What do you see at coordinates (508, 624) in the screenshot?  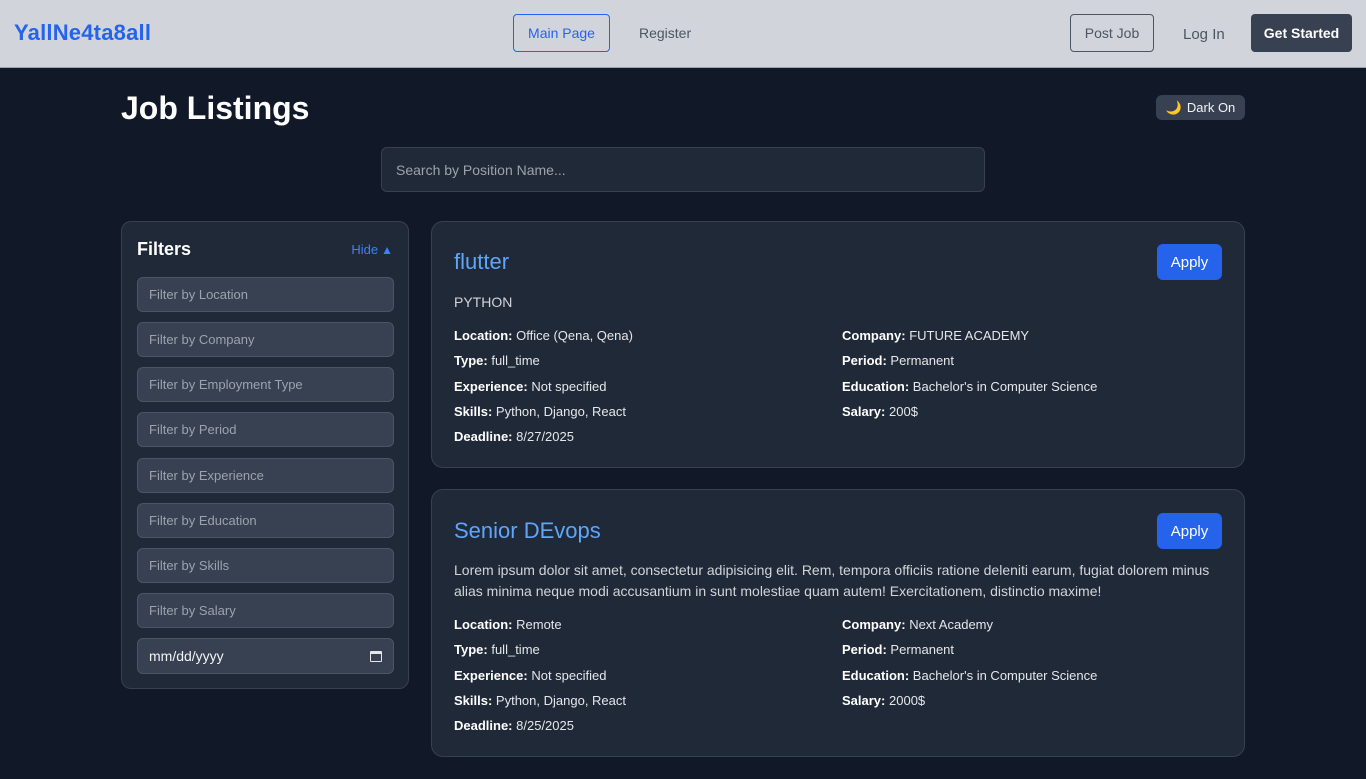 I see `job-location: Location: Remote` at bounding box center [508, 624].